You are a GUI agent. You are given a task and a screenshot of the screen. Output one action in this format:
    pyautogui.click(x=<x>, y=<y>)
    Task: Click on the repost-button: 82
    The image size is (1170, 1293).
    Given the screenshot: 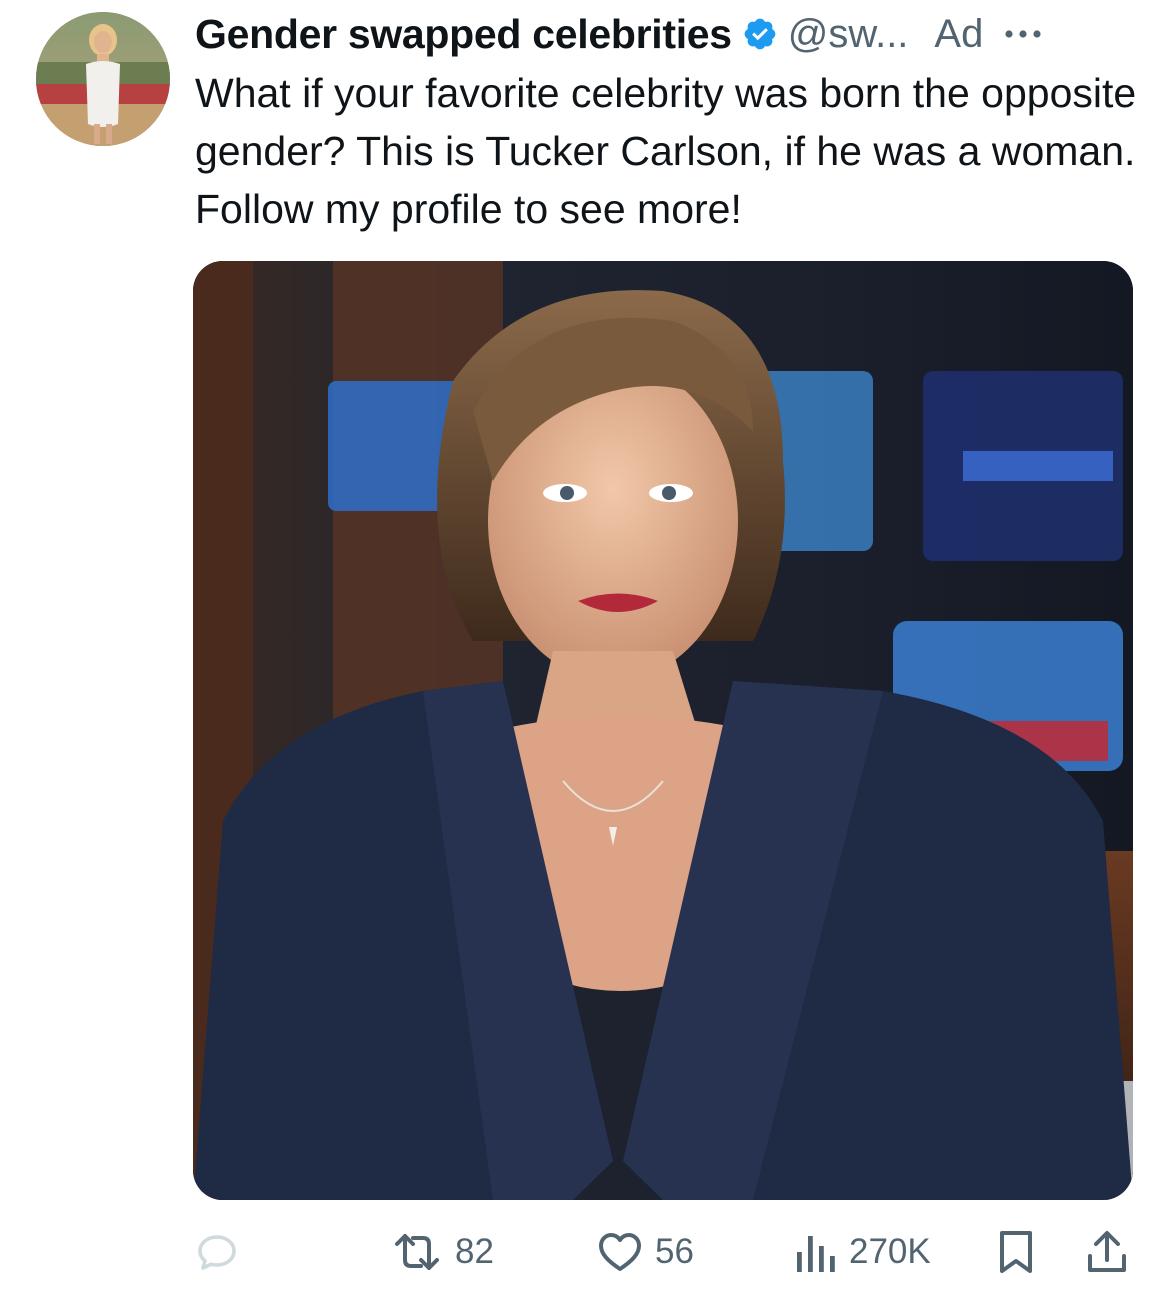 What is the action you would take?
    pyautogui.click(x=441, y=1252)
    